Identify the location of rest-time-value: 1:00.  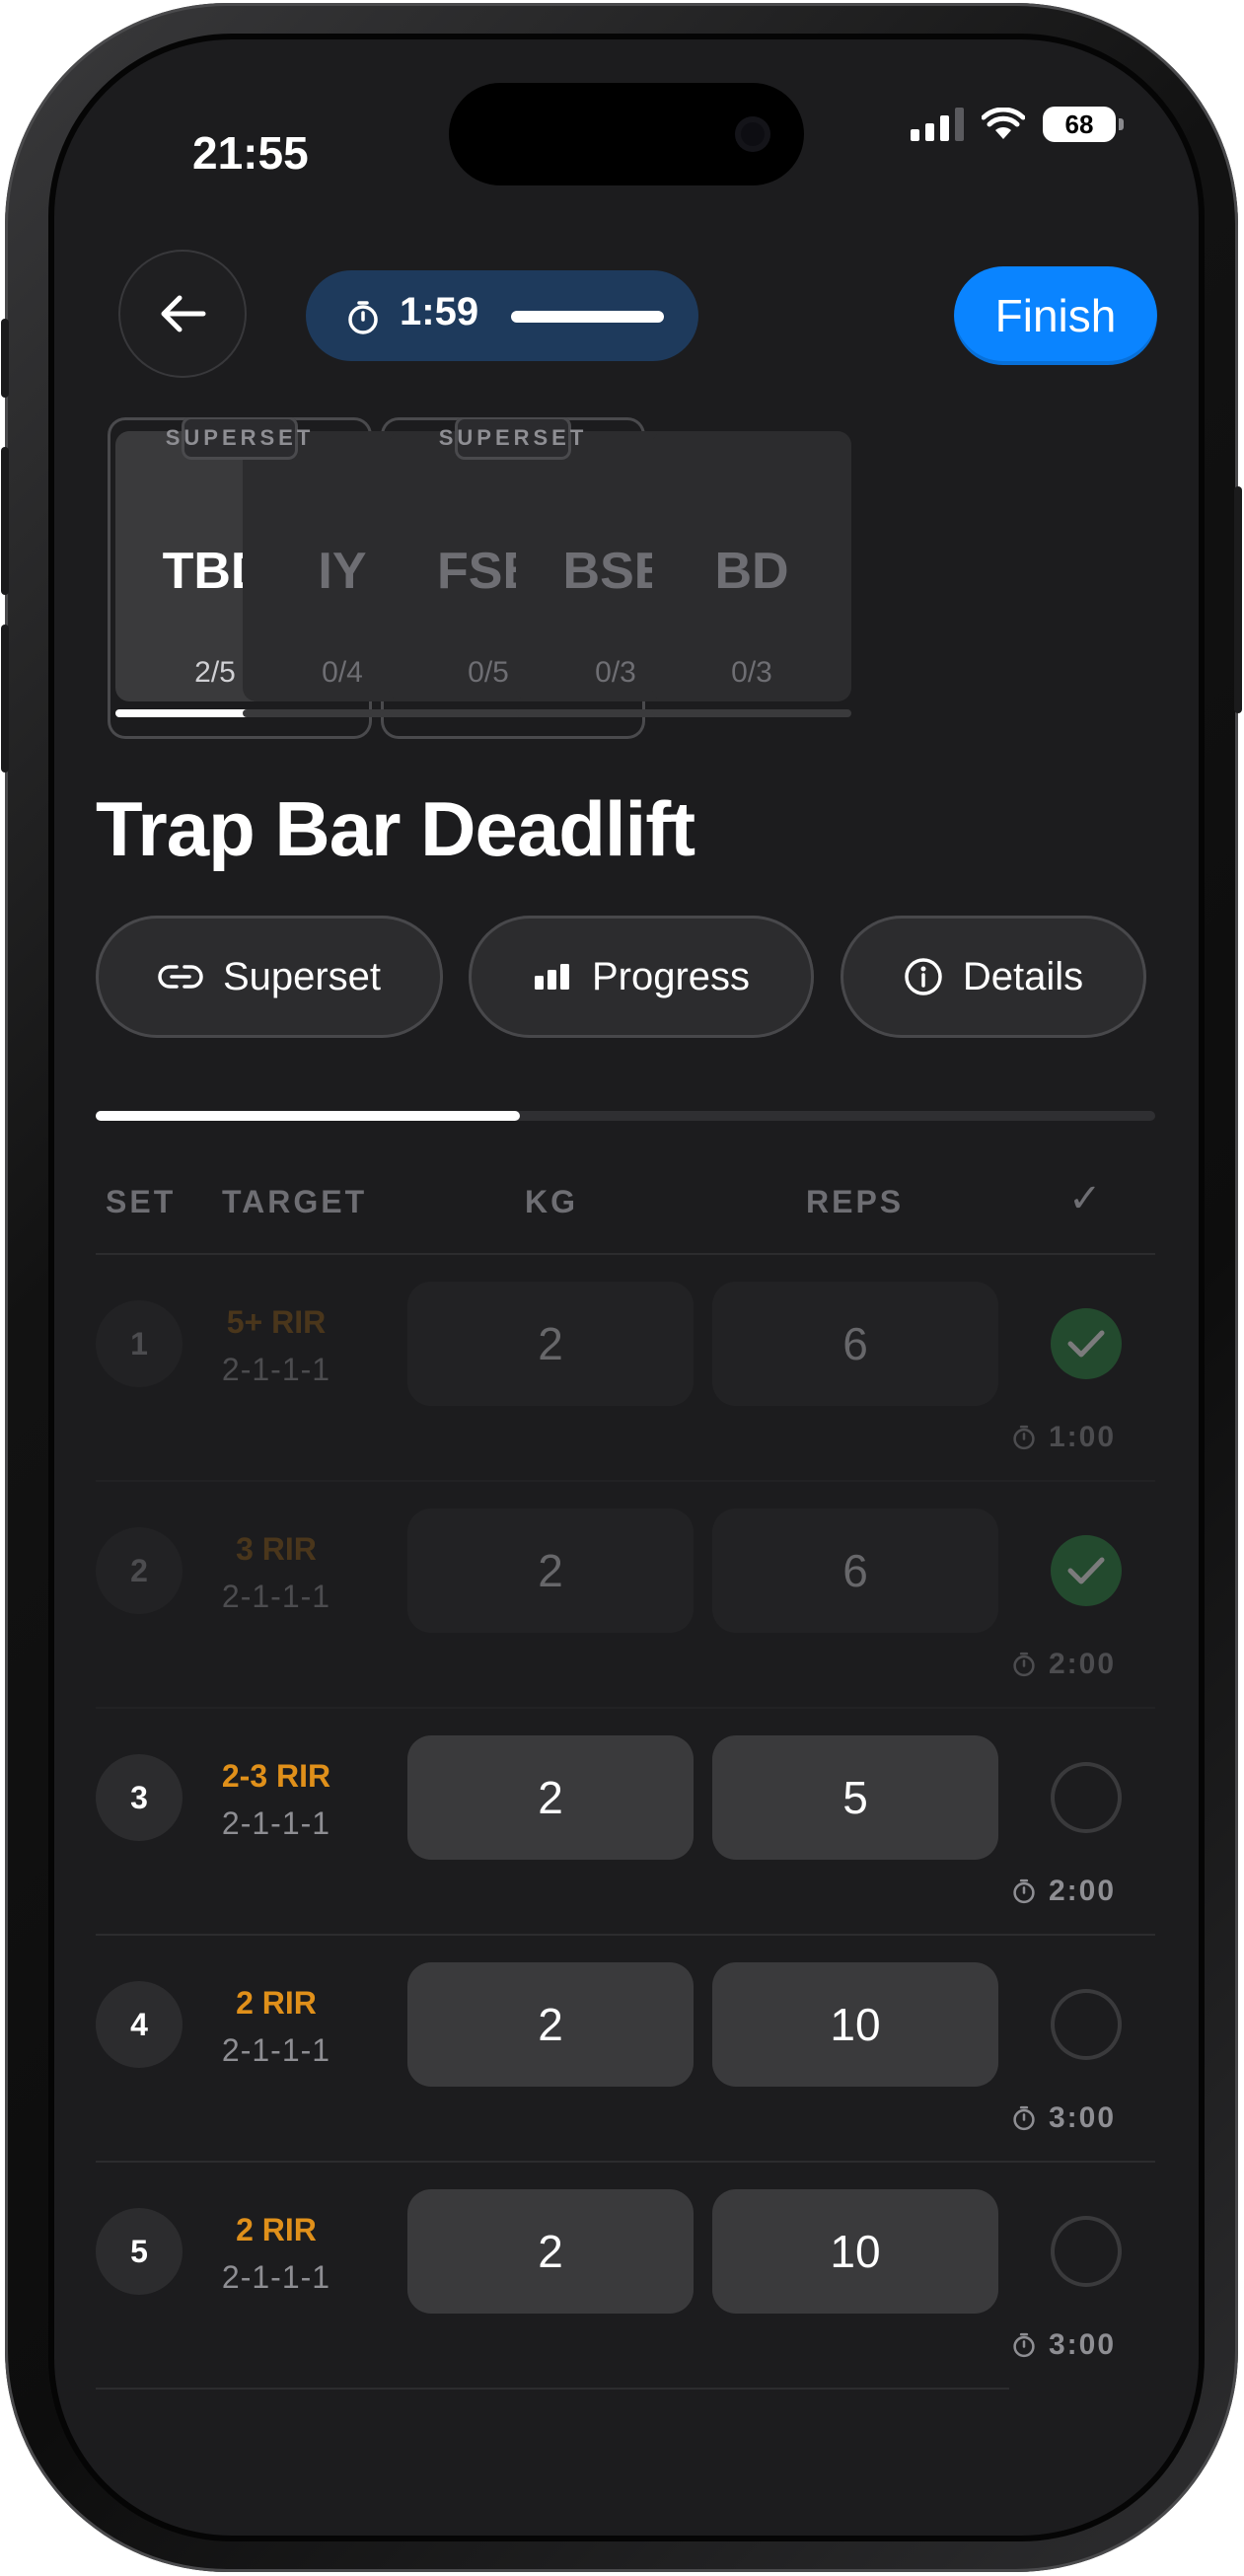
(1083, 1437).